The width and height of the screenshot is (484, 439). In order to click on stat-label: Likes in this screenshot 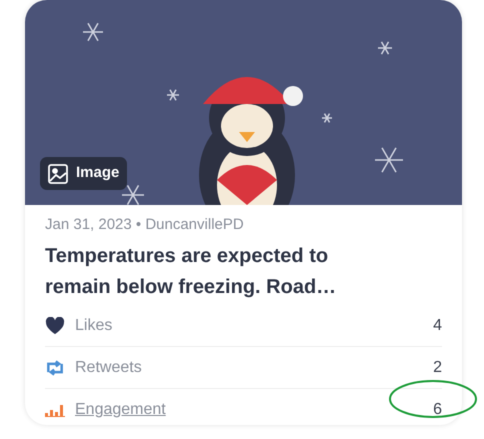, I will do `click(93, 326)`.